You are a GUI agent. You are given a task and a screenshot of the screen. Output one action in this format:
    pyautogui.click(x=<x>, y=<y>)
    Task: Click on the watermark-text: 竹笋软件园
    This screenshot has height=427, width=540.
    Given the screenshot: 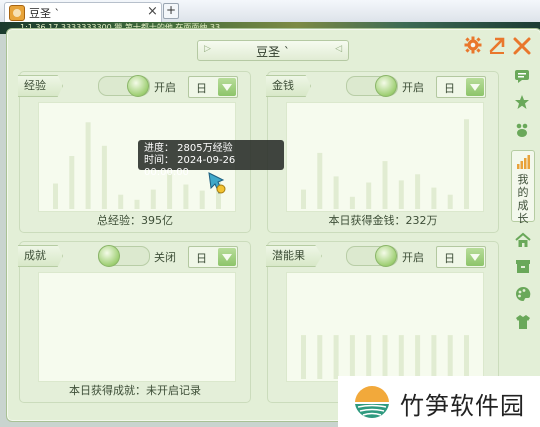 What is the action you would take?
    pyautogui.click(x=462, y=406)
    